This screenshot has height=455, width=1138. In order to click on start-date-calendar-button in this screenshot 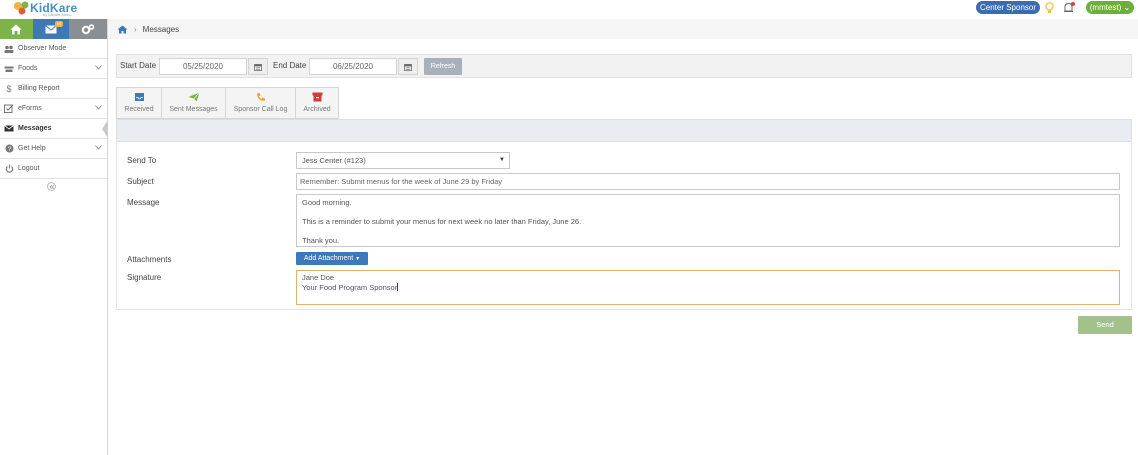, I will do `click(258, 66)`.